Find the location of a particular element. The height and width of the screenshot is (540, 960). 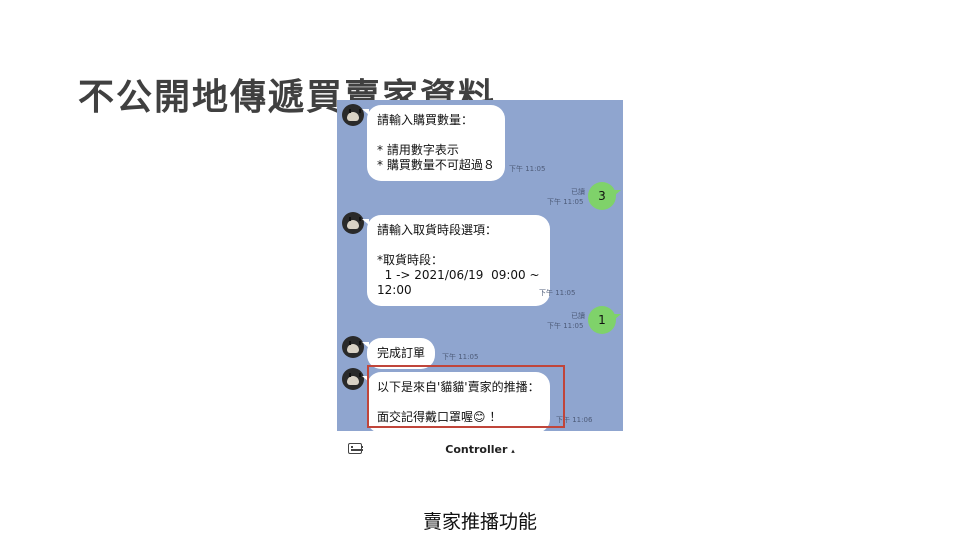

outgoing-message-pickup-choice: 1 is located at coordinates (604, 320).